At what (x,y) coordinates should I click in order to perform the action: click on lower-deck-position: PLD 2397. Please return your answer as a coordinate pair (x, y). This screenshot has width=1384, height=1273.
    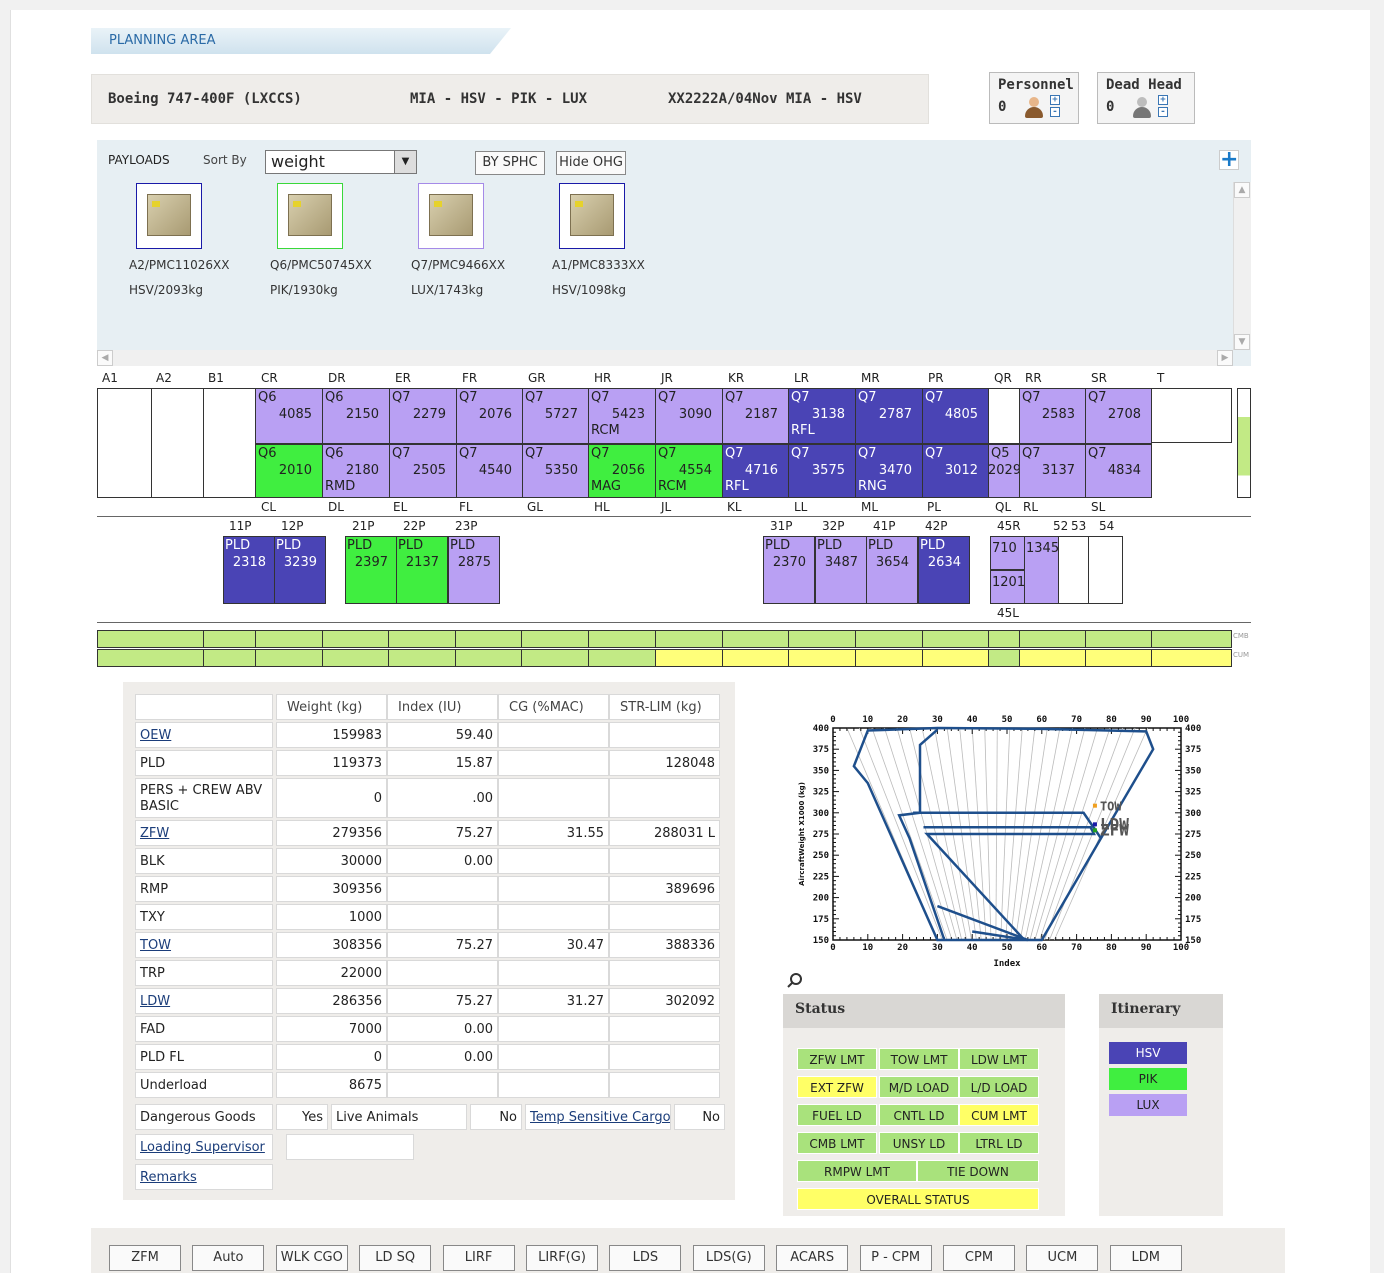
    Looking at the image, I should click on (371, 570).